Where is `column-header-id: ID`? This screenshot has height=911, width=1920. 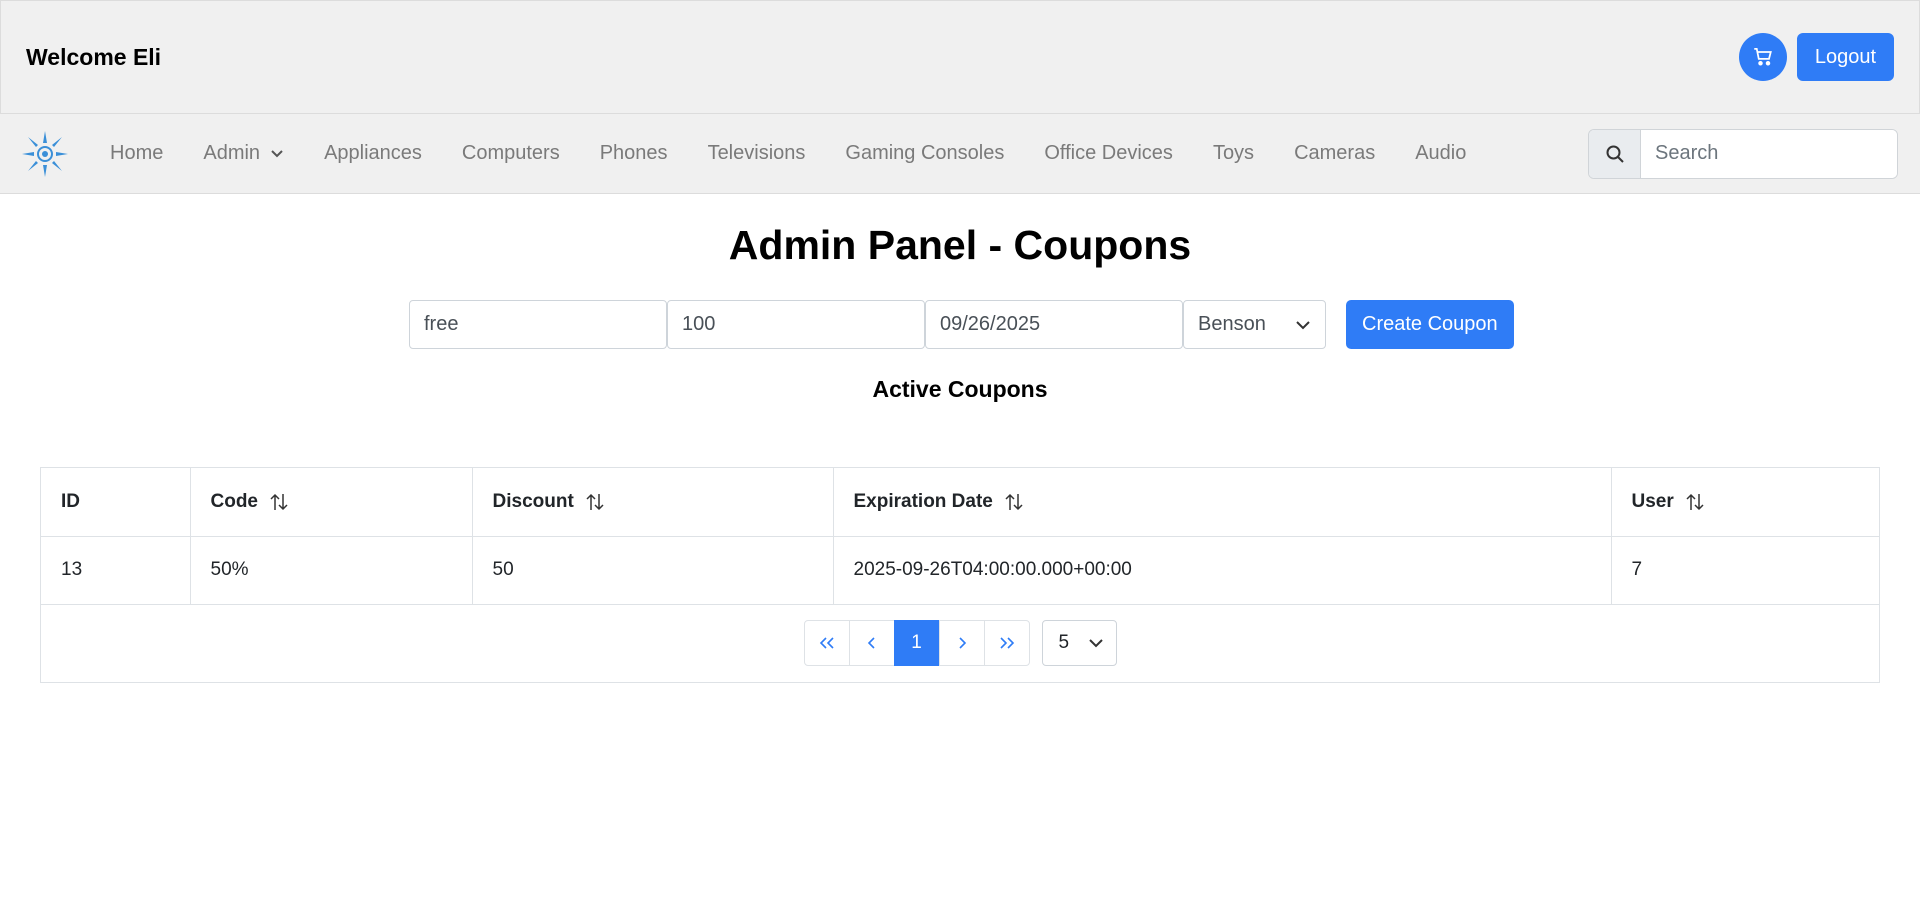
column-header-id: ID is located at coordinates (116, 502).